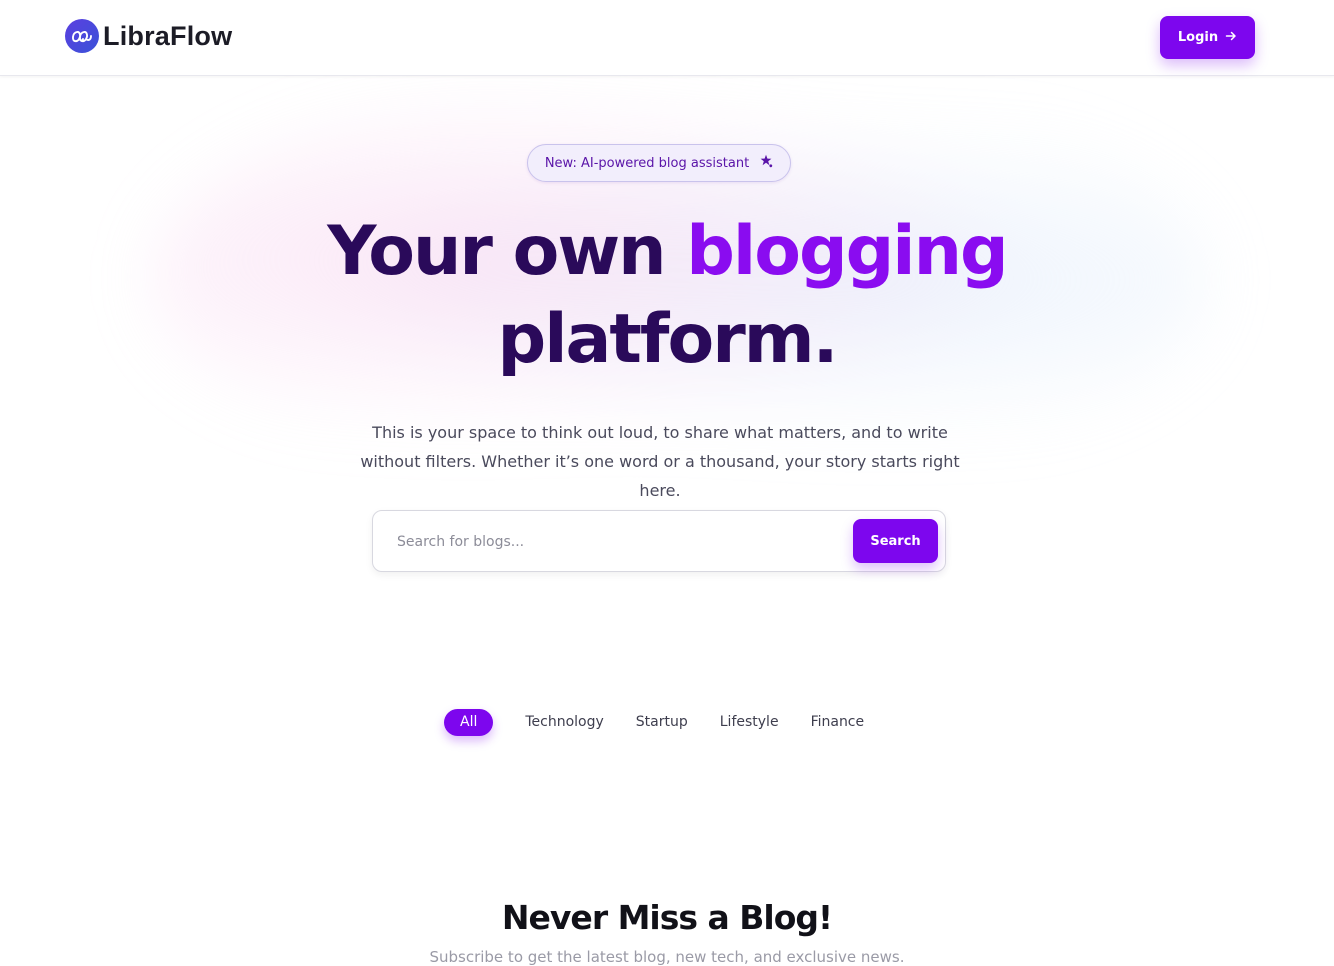  What do you see at coordinates (847, 251) in the screenshot?
I see `hero-title-accent: blogging` at bounding box center [847, 251].